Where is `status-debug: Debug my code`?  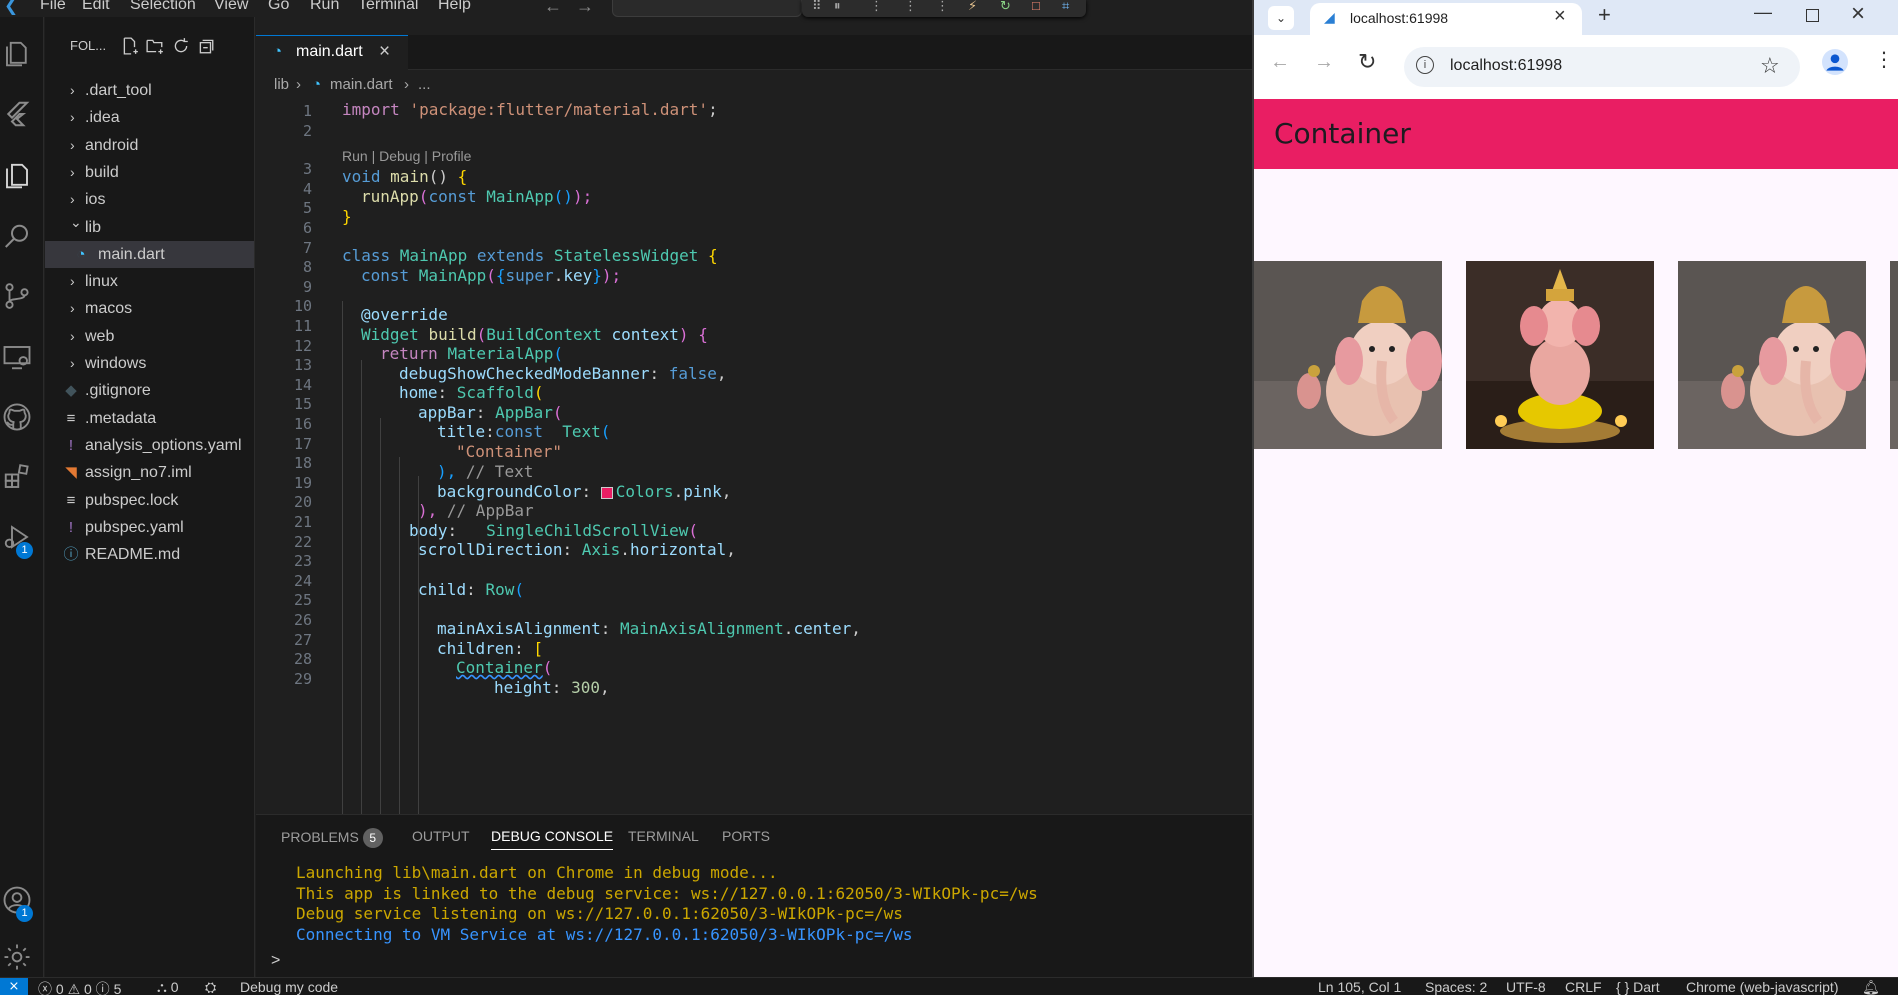 status-debug: Debug my code is located at coordinates (289, 987).